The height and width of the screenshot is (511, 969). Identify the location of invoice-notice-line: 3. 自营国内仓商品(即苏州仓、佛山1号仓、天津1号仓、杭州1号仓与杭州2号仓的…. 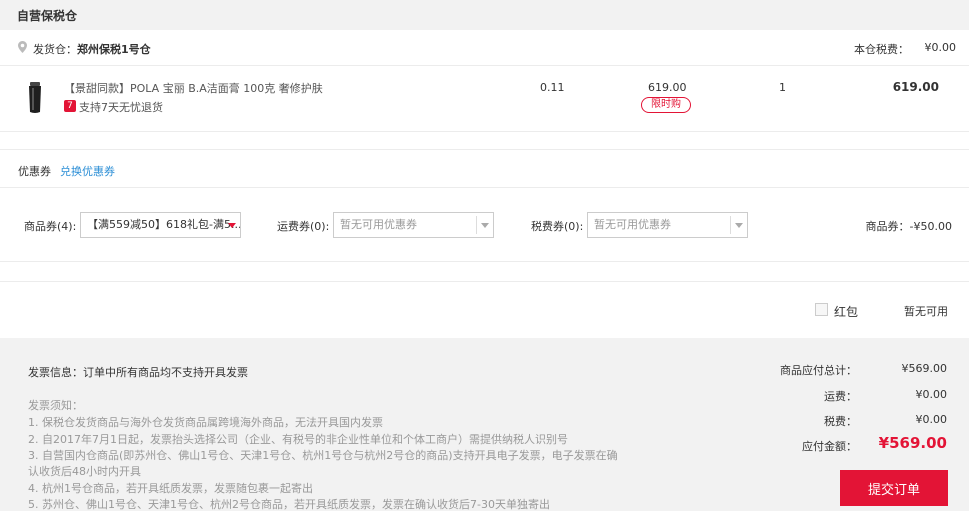
(323, 455).